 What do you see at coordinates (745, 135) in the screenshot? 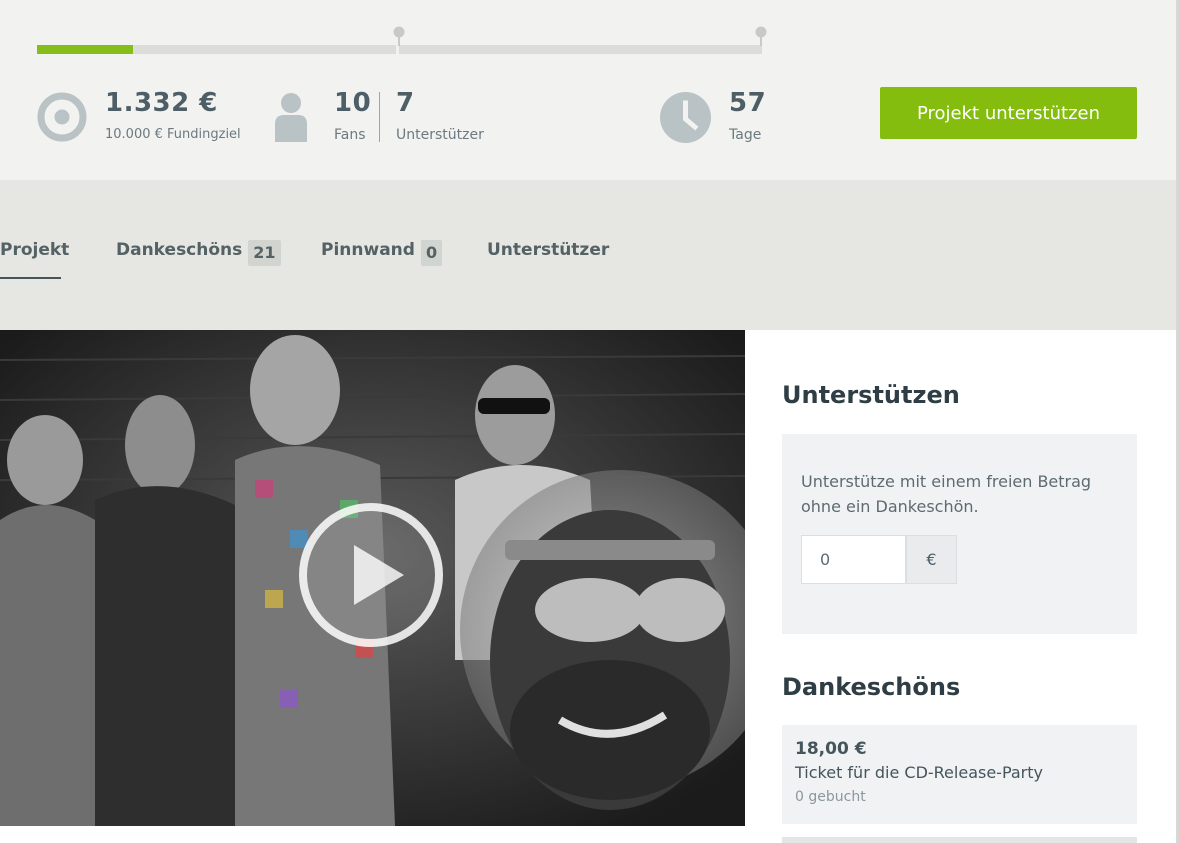
I see `days-label: Tage` at bounding box center [745, 135].